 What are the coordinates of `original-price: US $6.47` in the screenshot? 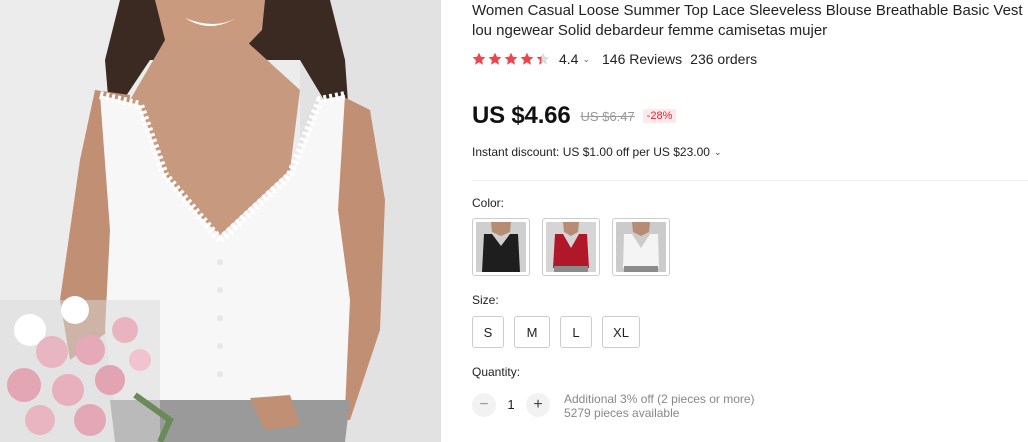 It's located at (607, 116).